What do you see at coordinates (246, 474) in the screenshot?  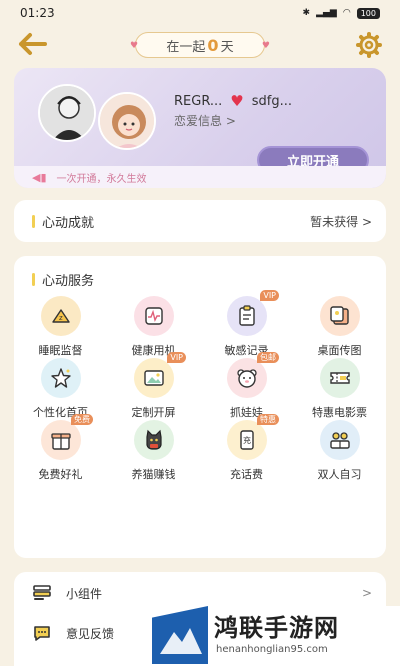 I see `service-label: 充话费` at bounding box center [246, 474].